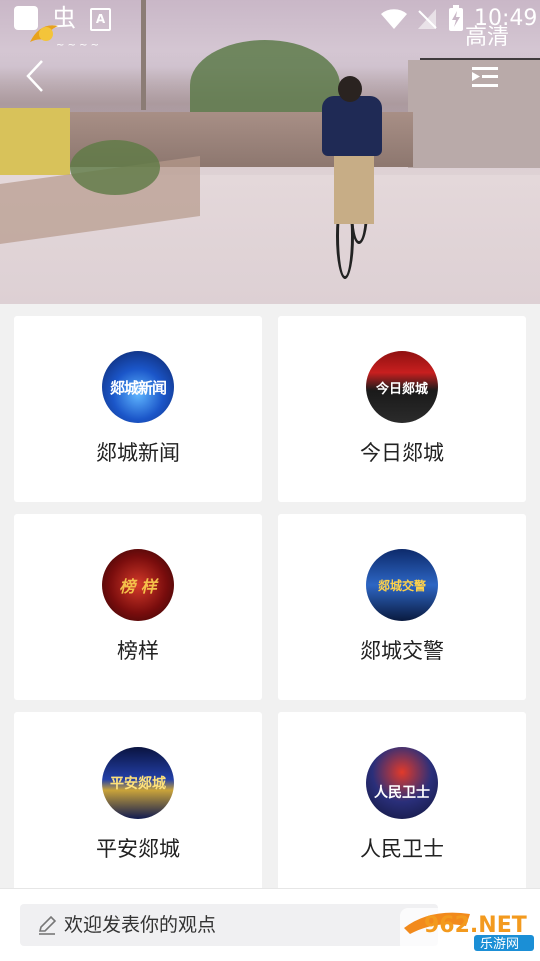  Describe the element at coordinates (35, 143) in the screenshot. I see `video-scene-yellow-wall` at that location.